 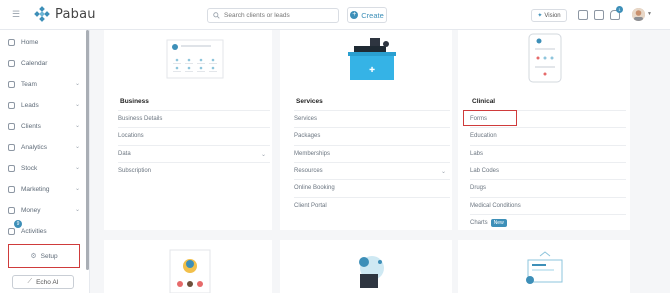 What do you see at coordinates (65, 14) in the screenshot?
I see `logo: Pabau` at bounding box center [65, 14].